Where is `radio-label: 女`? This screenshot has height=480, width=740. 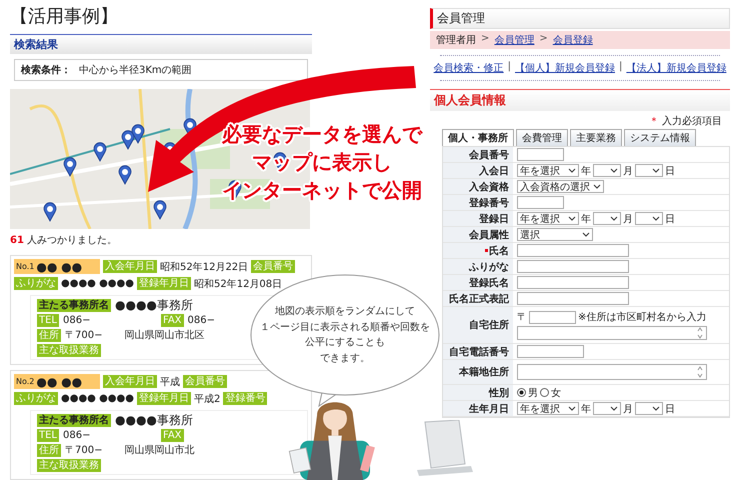 radio-label: 女 is located at coordinates (556, 393).